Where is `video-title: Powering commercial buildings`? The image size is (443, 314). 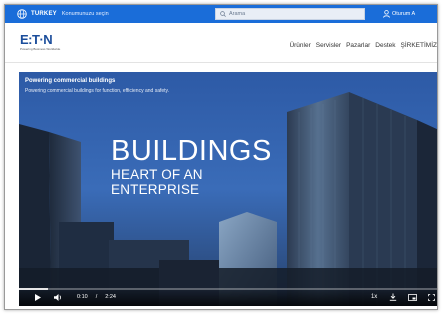
video-title: Powering commercial buildings is located at coordinates (70, 81).